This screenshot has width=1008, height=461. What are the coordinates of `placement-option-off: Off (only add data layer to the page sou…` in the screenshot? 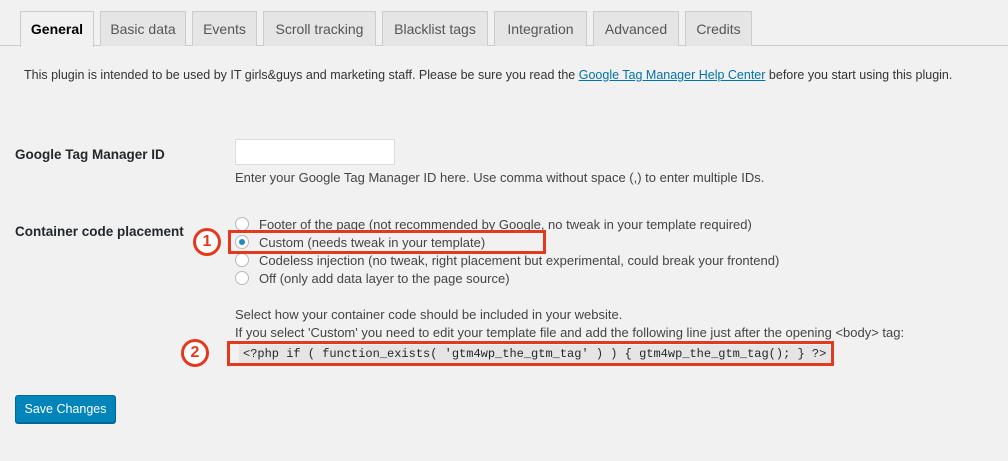 It's located at (372, 278).